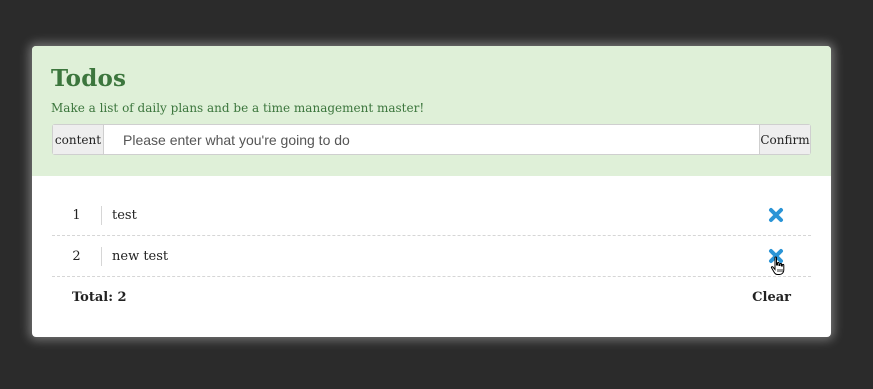 Image resolution: width=873 pixels, height=389 pixels. Describe the element at coordinates (77, 215) in the screenshot. I see `todo-index: 1` at that location.